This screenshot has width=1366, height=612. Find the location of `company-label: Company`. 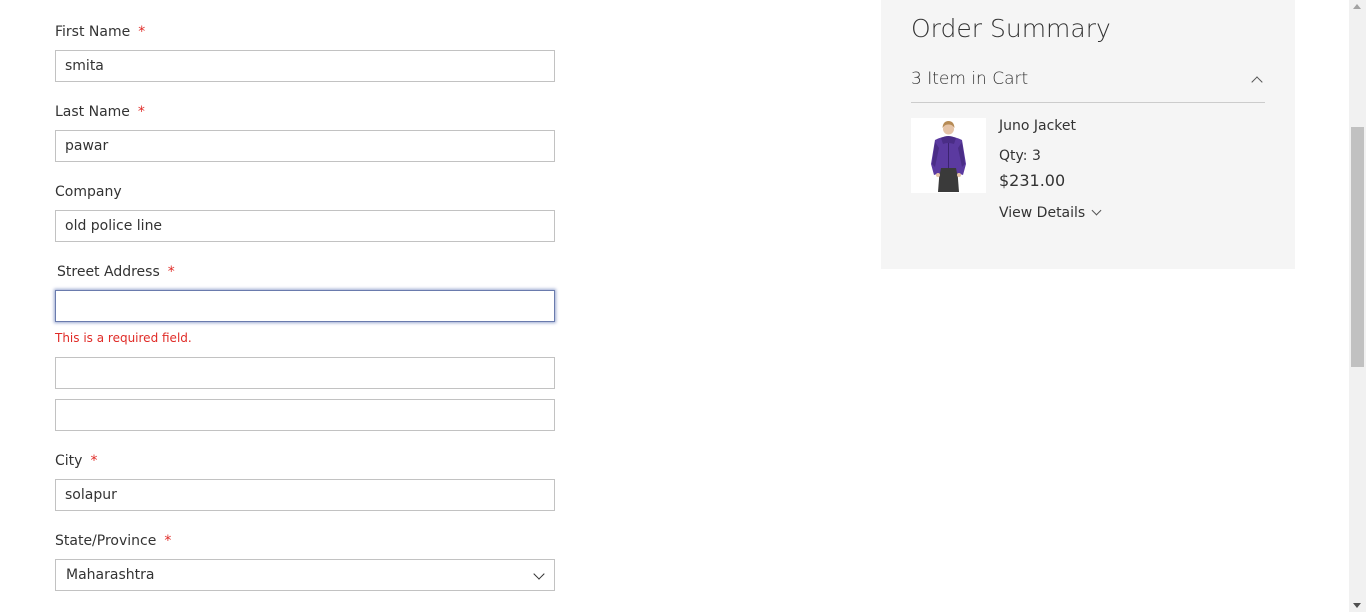

company-label: Company is located at coordinates (88, 192).